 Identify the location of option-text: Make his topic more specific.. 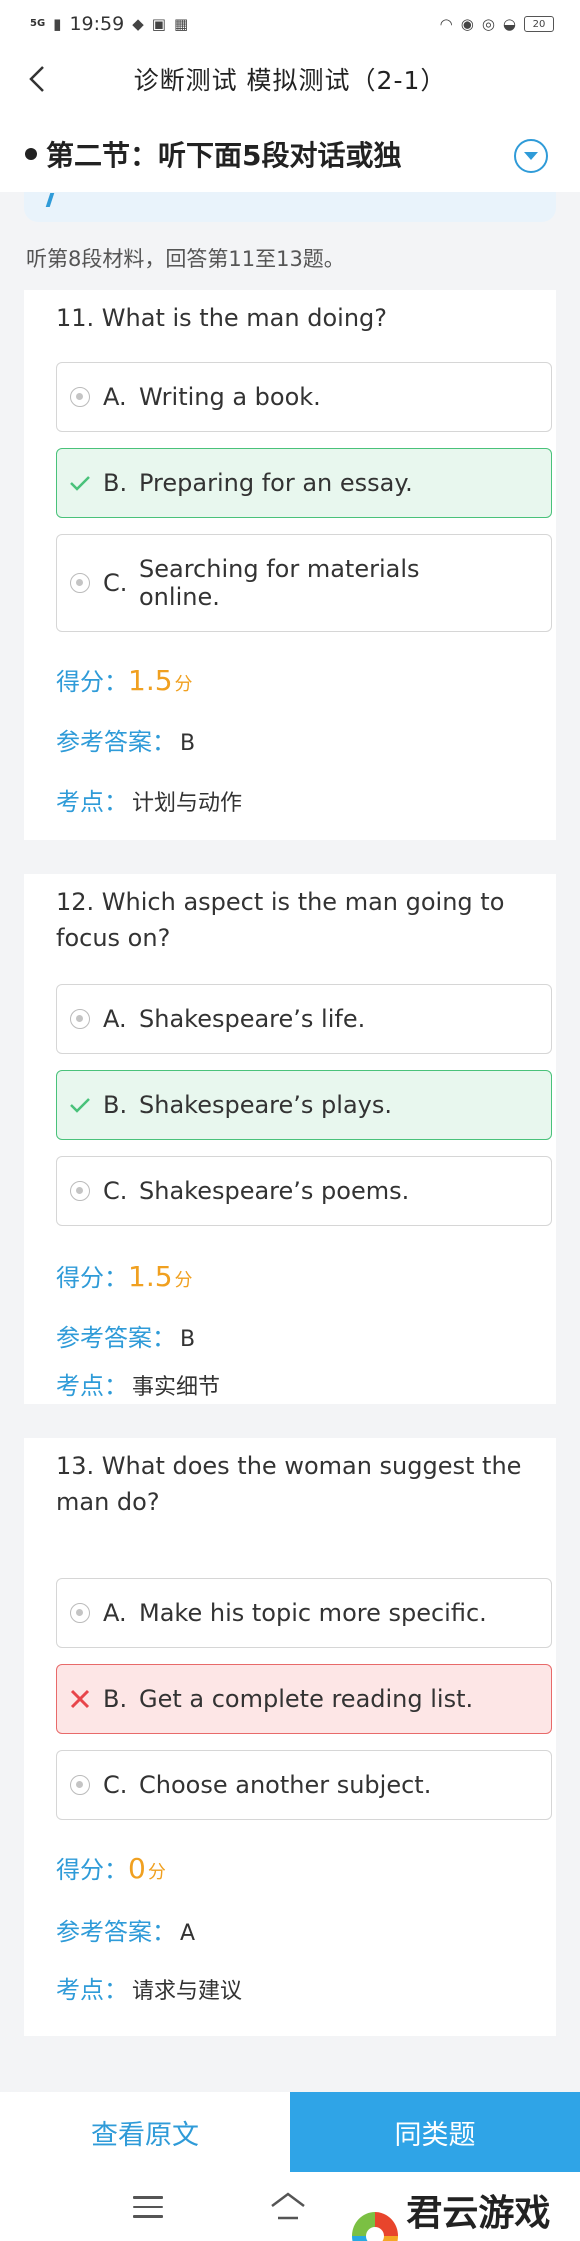
(313, 1613).